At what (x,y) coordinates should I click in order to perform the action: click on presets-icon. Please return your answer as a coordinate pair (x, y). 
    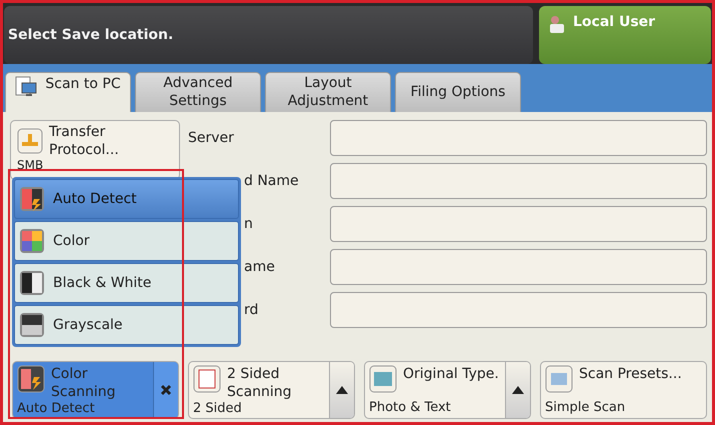
    Looking at the image, I should click on (559, 379).